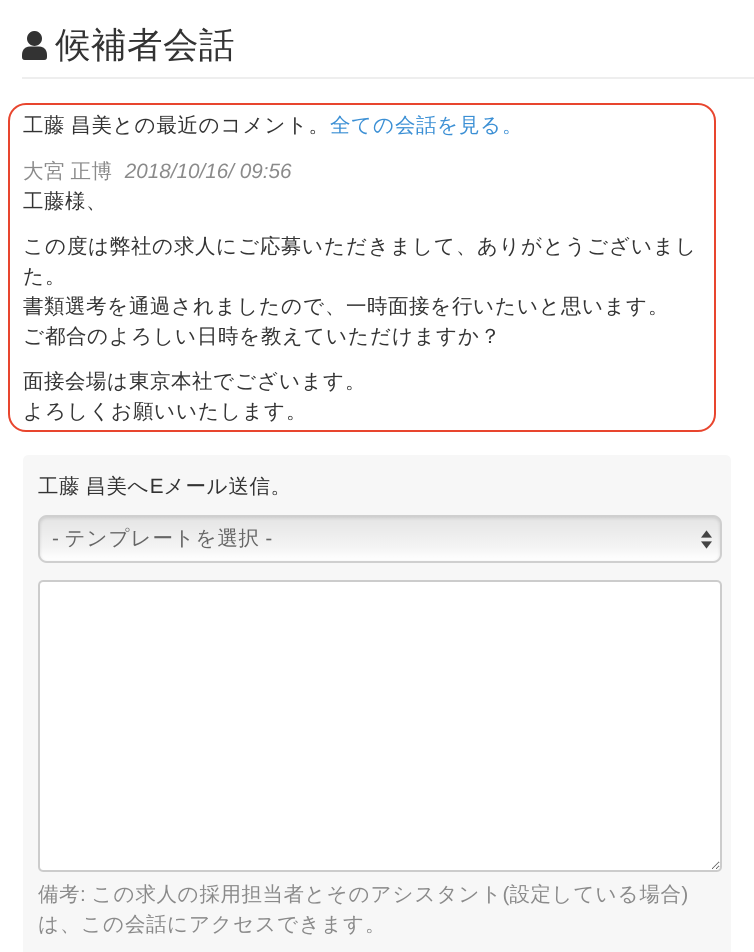  Describe the element at coordinates (65, 202) in the screenshot. I see `message-paragraph: 工藤様、` at that location.